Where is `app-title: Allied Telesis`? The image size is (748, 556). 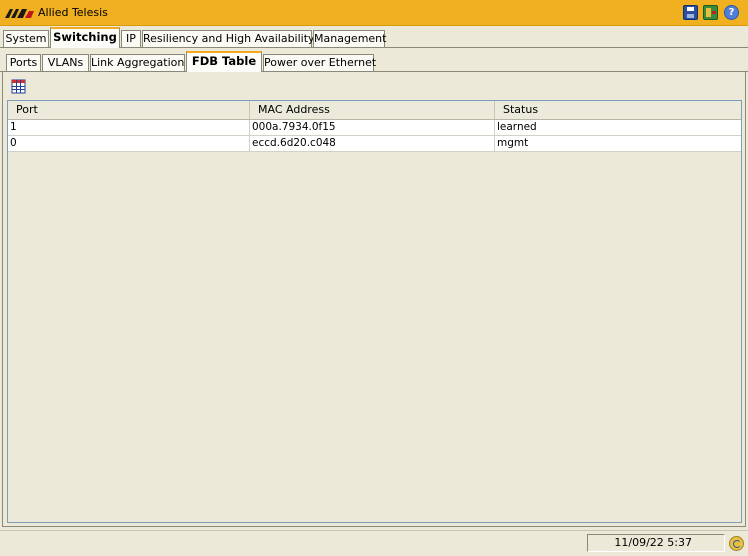 app-title: Allied Telesis is located at coordinates (73, 12).